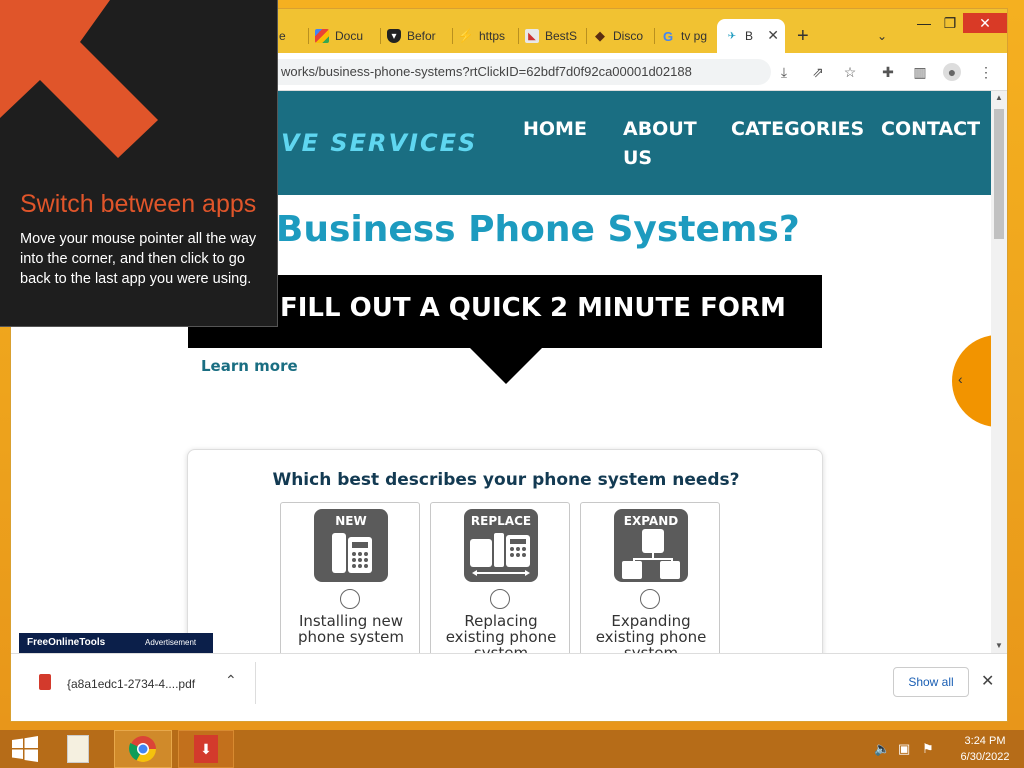  What do you see at coordinates (850, 72) in the screenshot?
I see `bookmark-star-icon: ☆` at bounding box center [850, 72].